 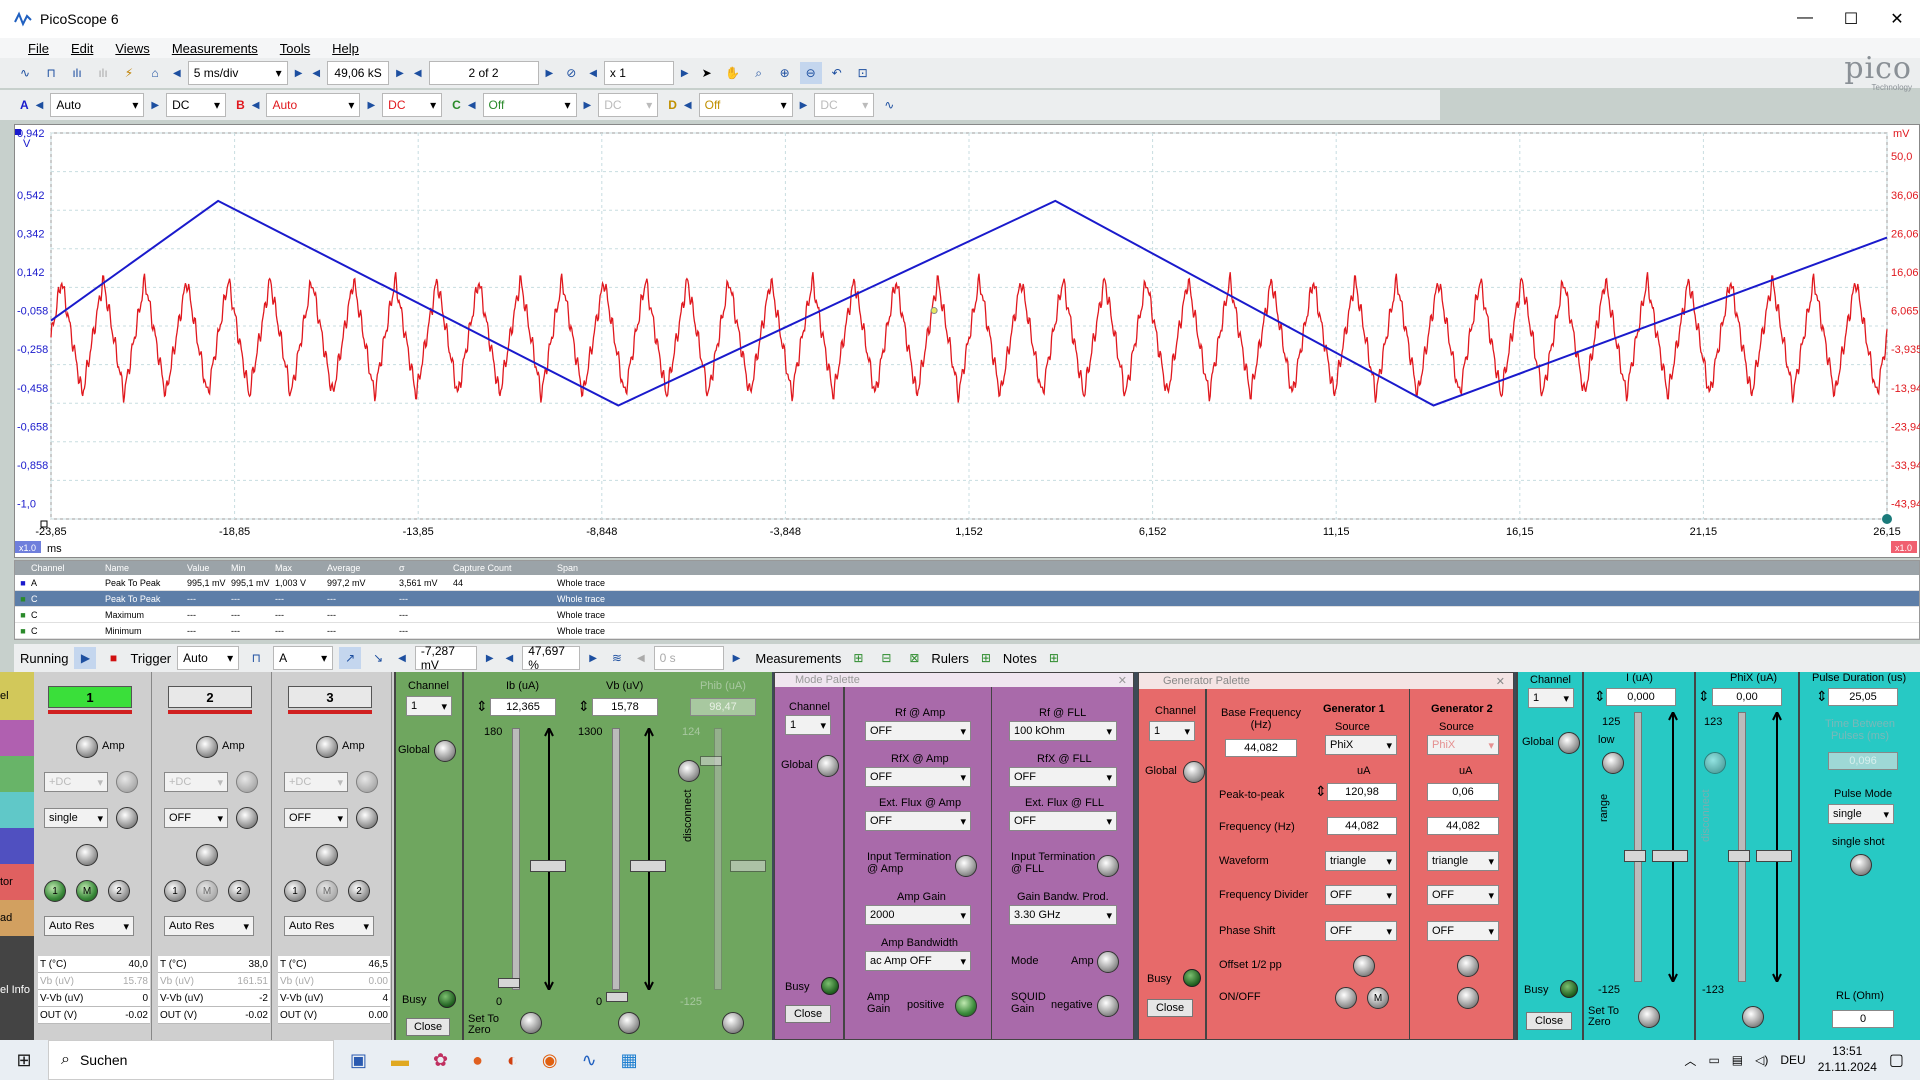 What do you see at coordinates (571, 73) in the screenshot?
I see `buffer-navigator-icon: ⊘` at bounding box center [571, 73].